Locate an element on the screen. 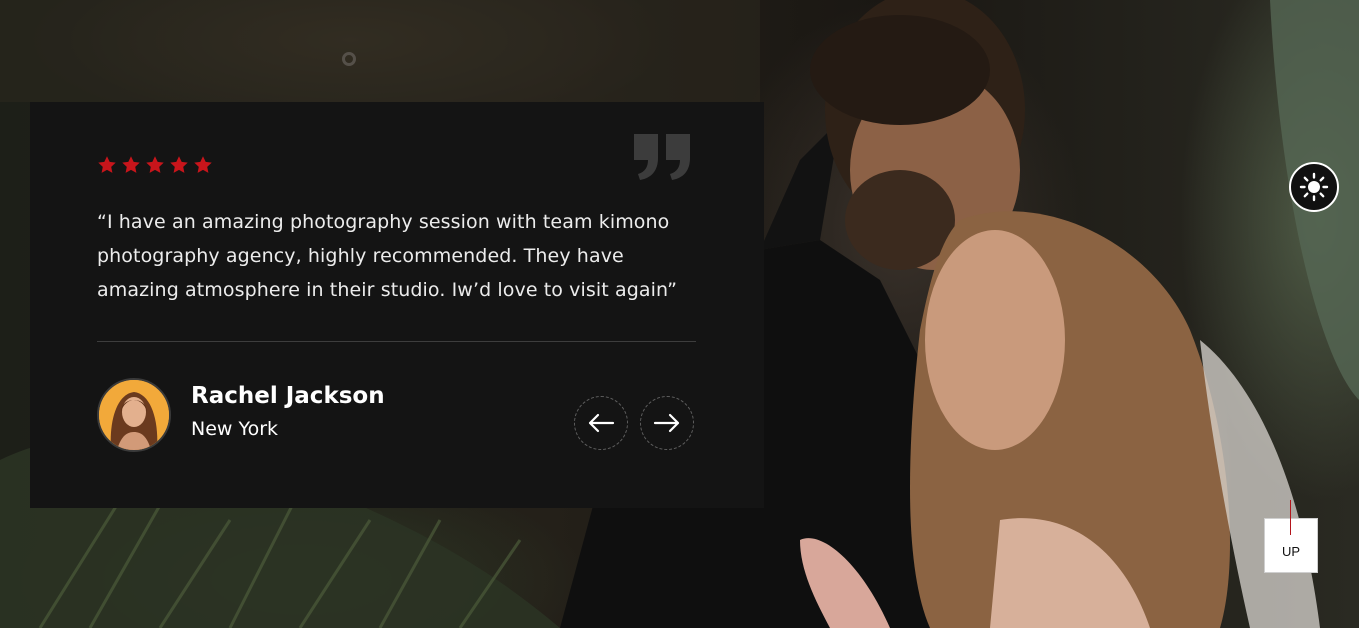 The height and width of the screenshot is (628, 1359). decorative-dot is located at coordinates (349, 59).